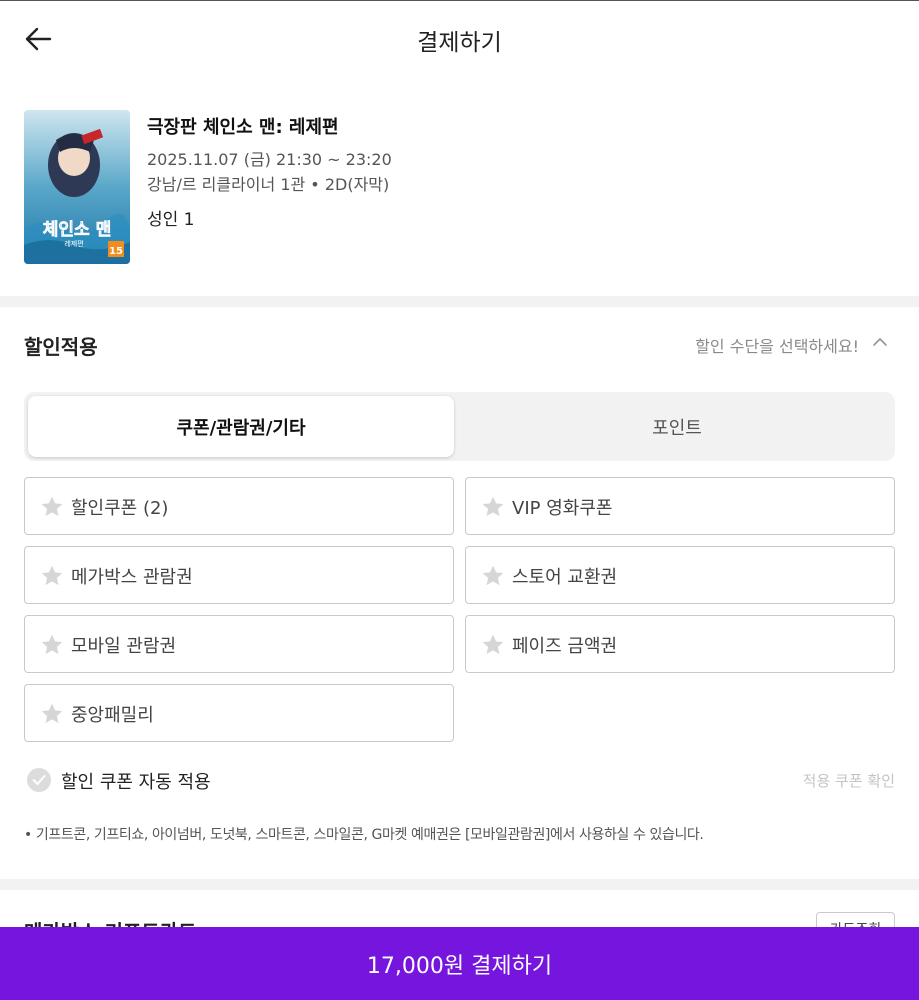 The width and height of the screenshot is (919, 1000). I want to click on option-label: 모바일 관람권, so click(124, 646).